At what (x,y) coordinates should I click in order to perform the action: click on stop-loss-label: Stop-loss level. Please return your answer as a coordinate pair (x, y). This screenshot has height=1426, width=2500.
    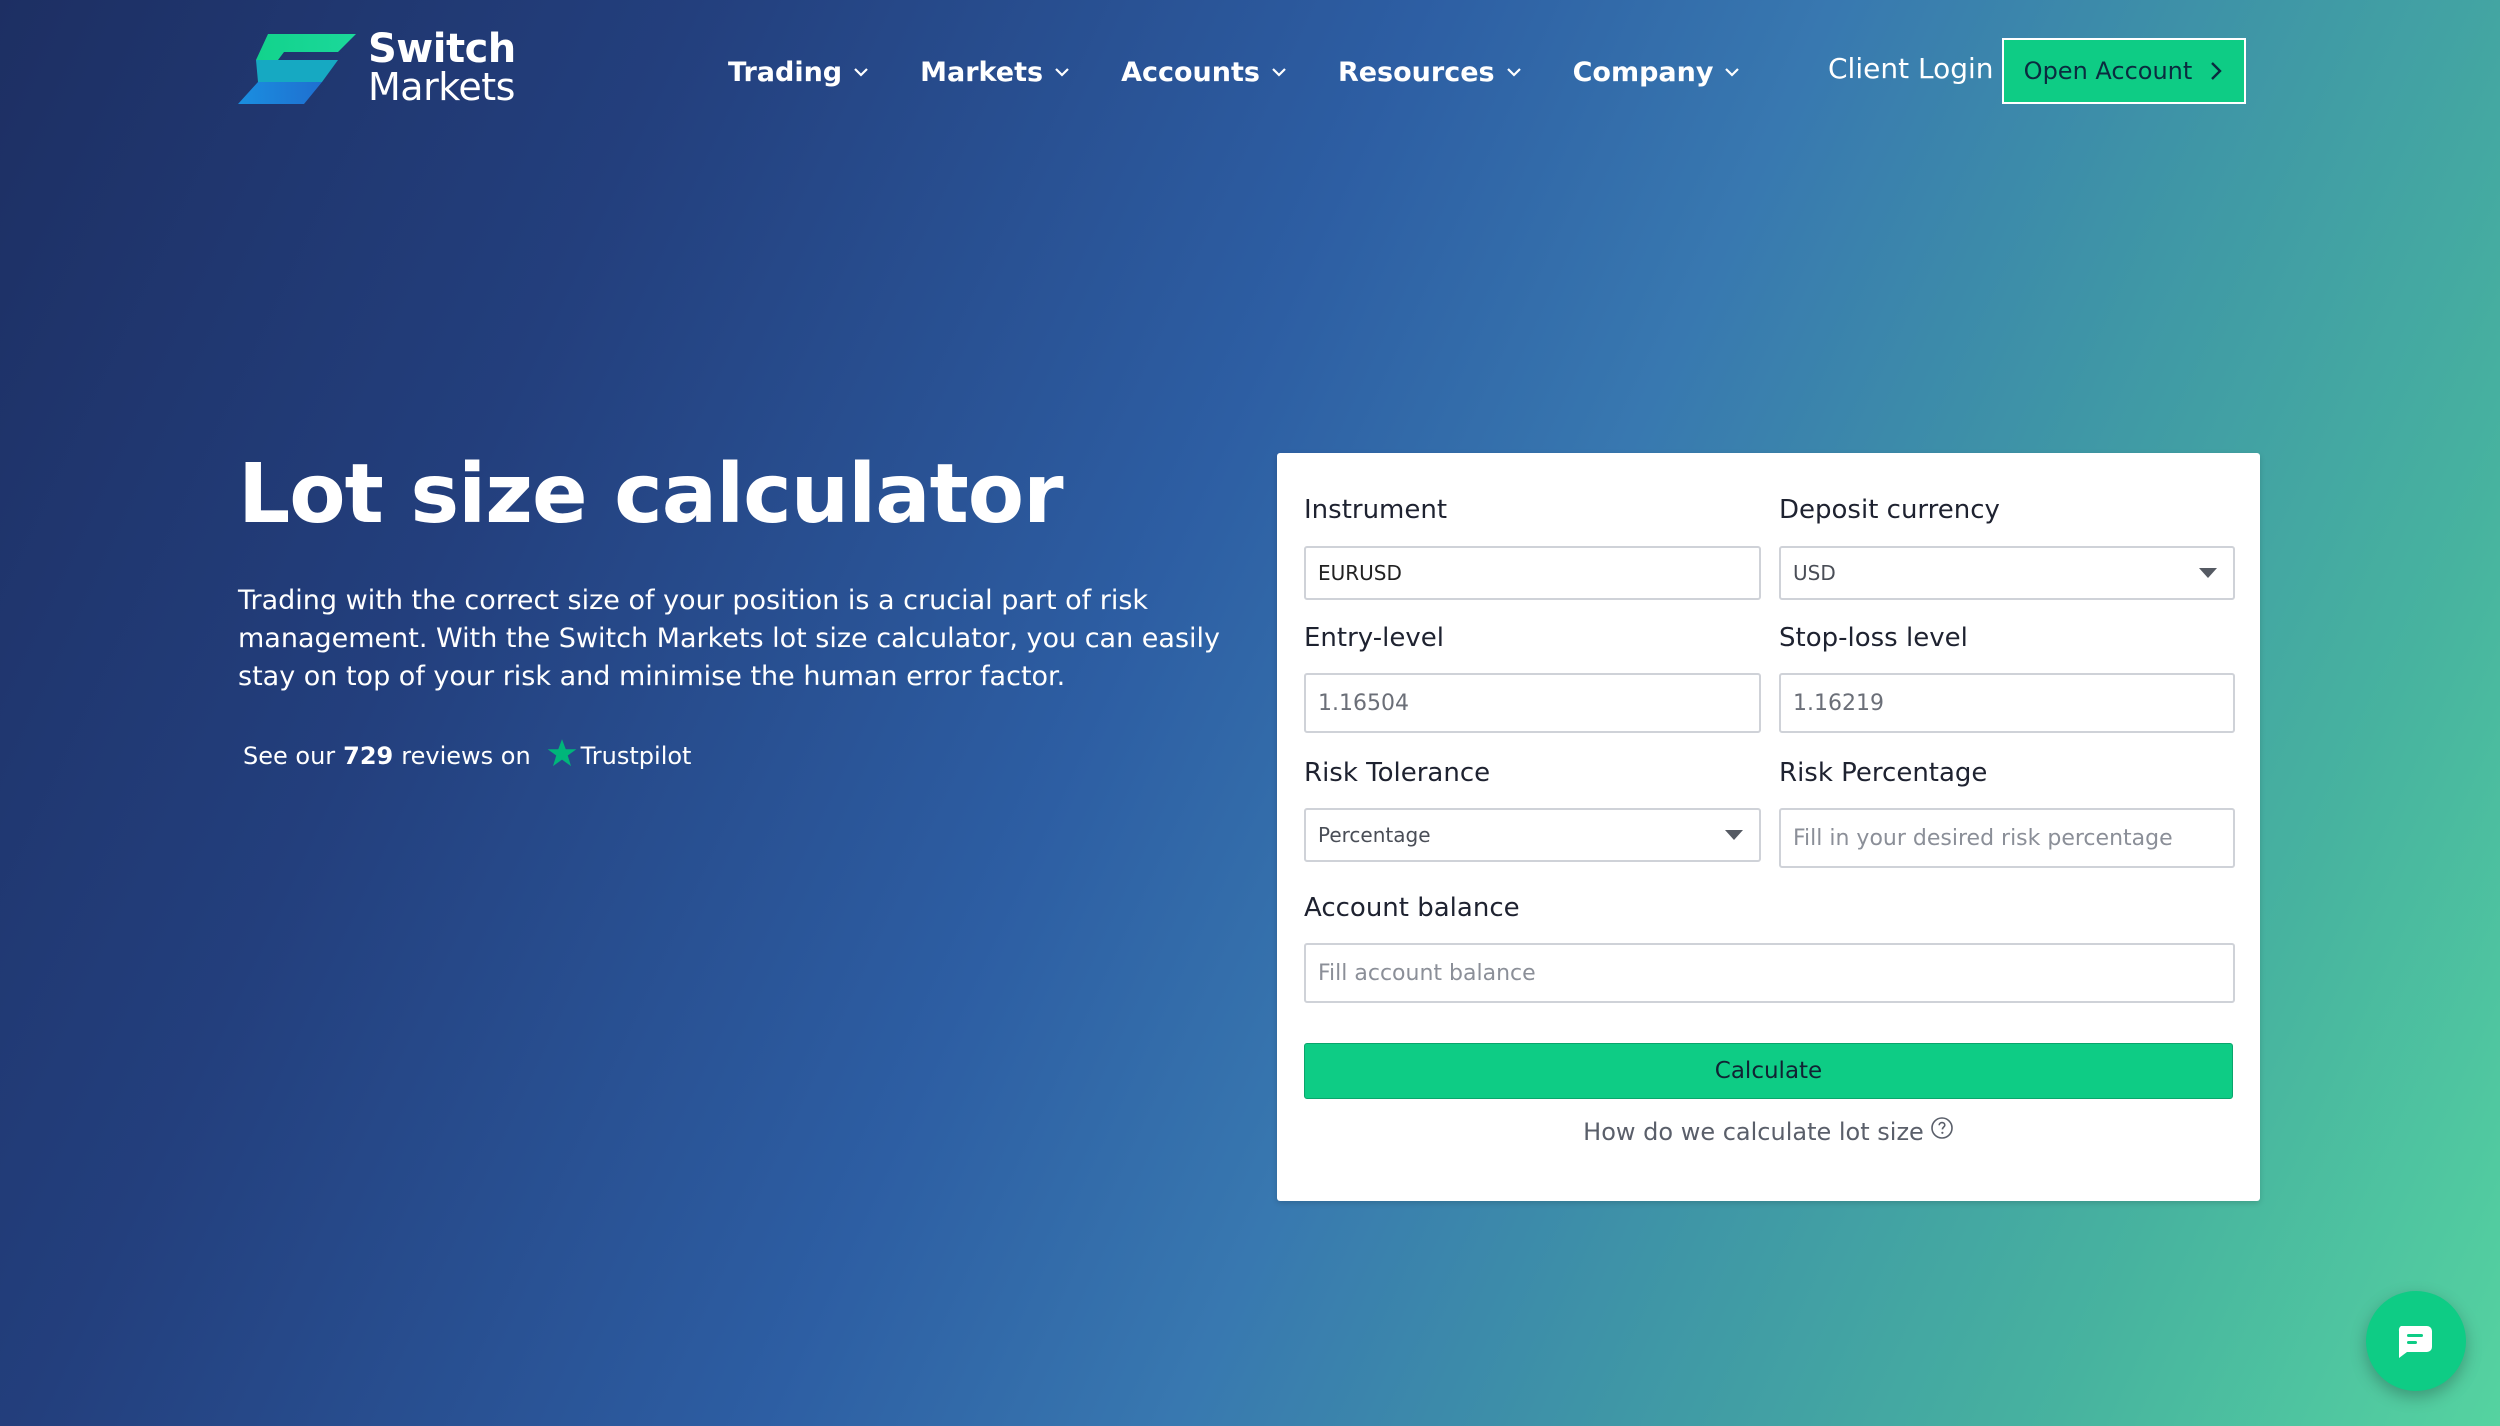
    Looking at the image, I should click on (1873, 638).